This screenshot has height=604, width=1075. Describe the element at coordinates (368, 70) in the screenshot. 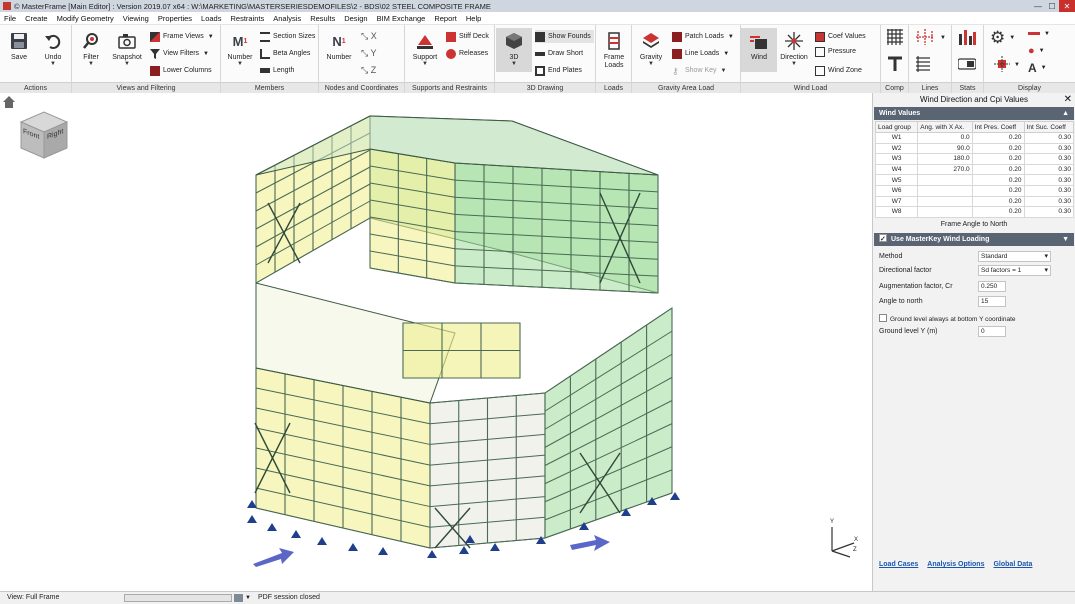

I see `node-z-coordinate-button: ⤡ Z` at that location.